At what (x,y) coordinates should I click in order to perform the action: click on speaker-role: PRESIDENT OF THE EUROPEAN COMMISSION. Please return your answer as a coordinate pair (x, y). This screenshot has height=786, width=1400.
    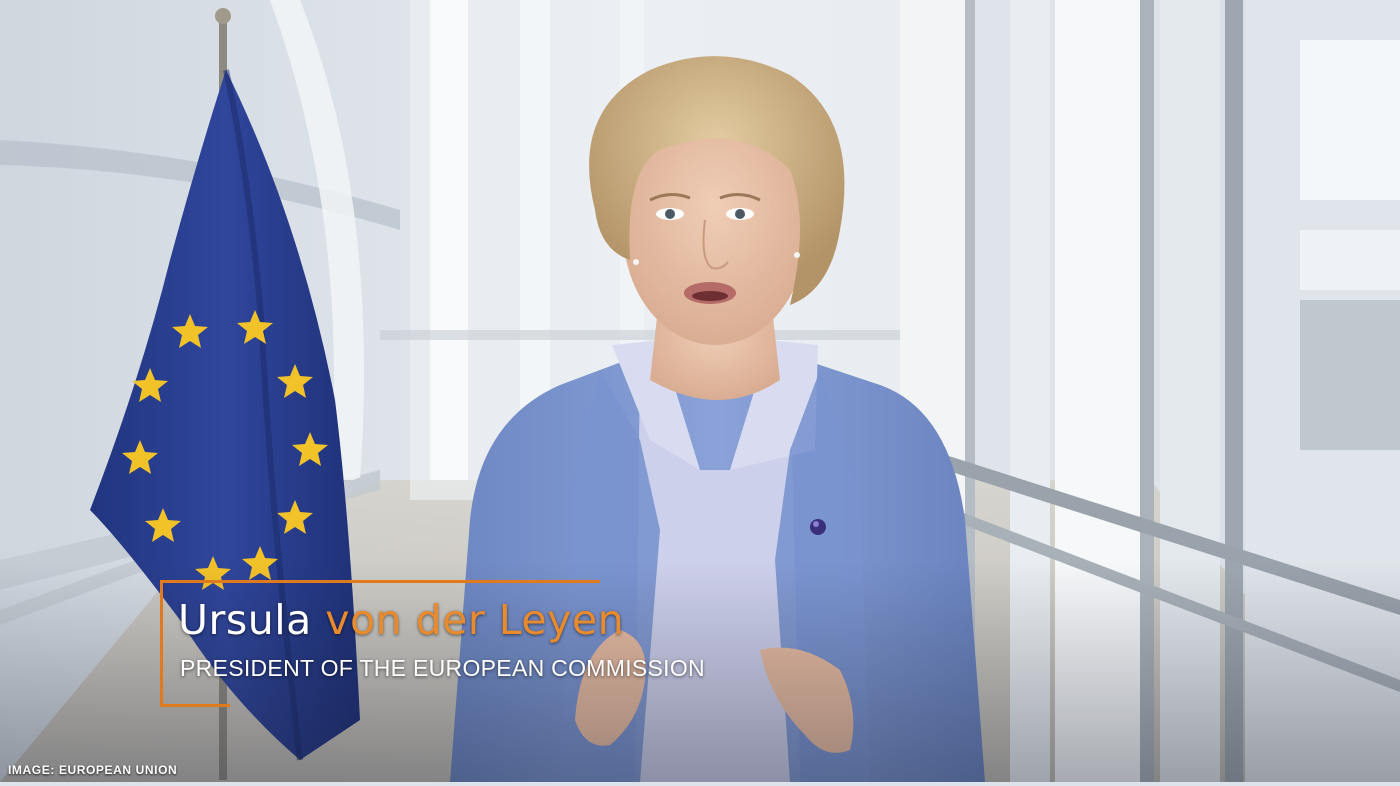
    Looking at the image, I should click on (442, 668).